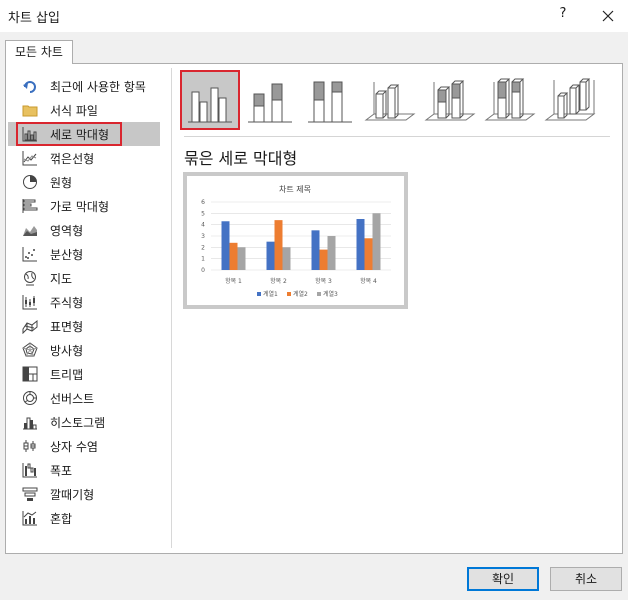 The width and height of the screenshot is (628, 600). I want to click on sidebar-item: 최근에 사용한 항목, so click(84, 86).